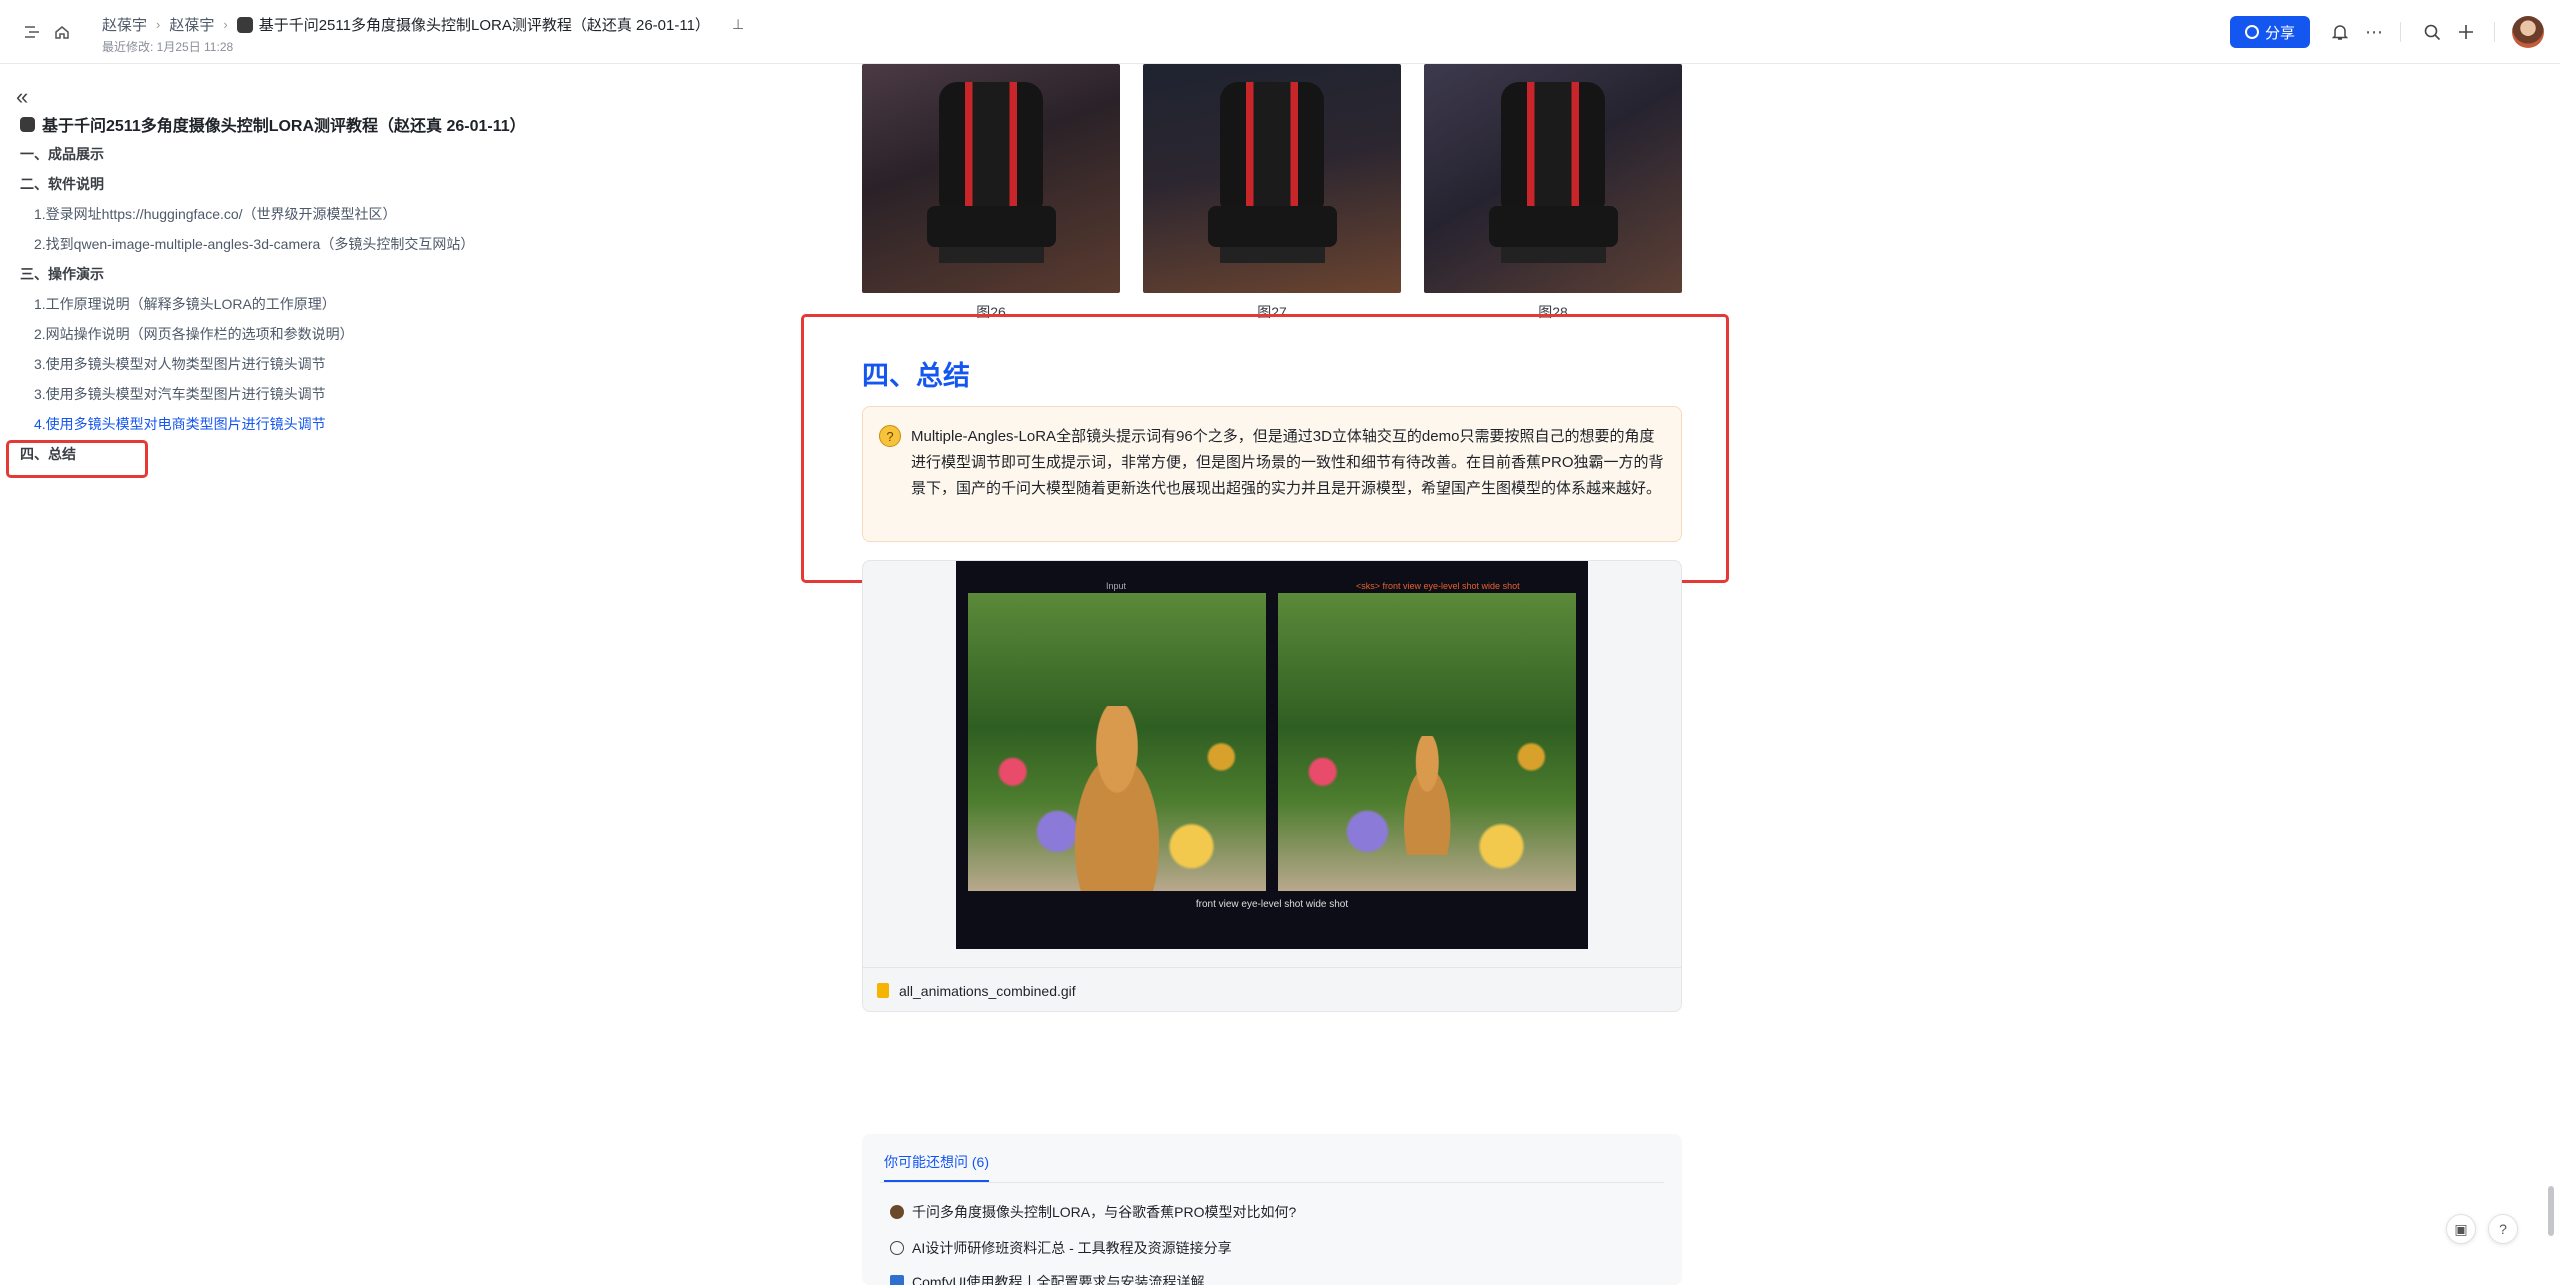 This screenshot has width=2560, height=1285. Describe the element at coordinates (22, 97) in the screenshot. I see `double-chevron-left-icon: «` at that location.